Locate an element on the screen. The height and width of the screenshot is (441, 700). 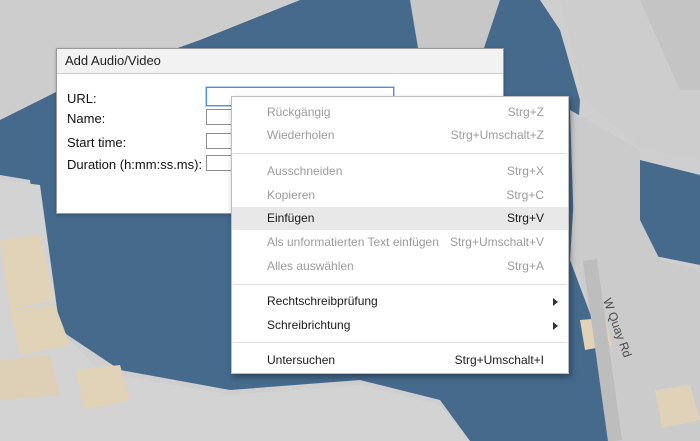
menu-item-shortcut: Strg+A is located at coordinates (525, 266).